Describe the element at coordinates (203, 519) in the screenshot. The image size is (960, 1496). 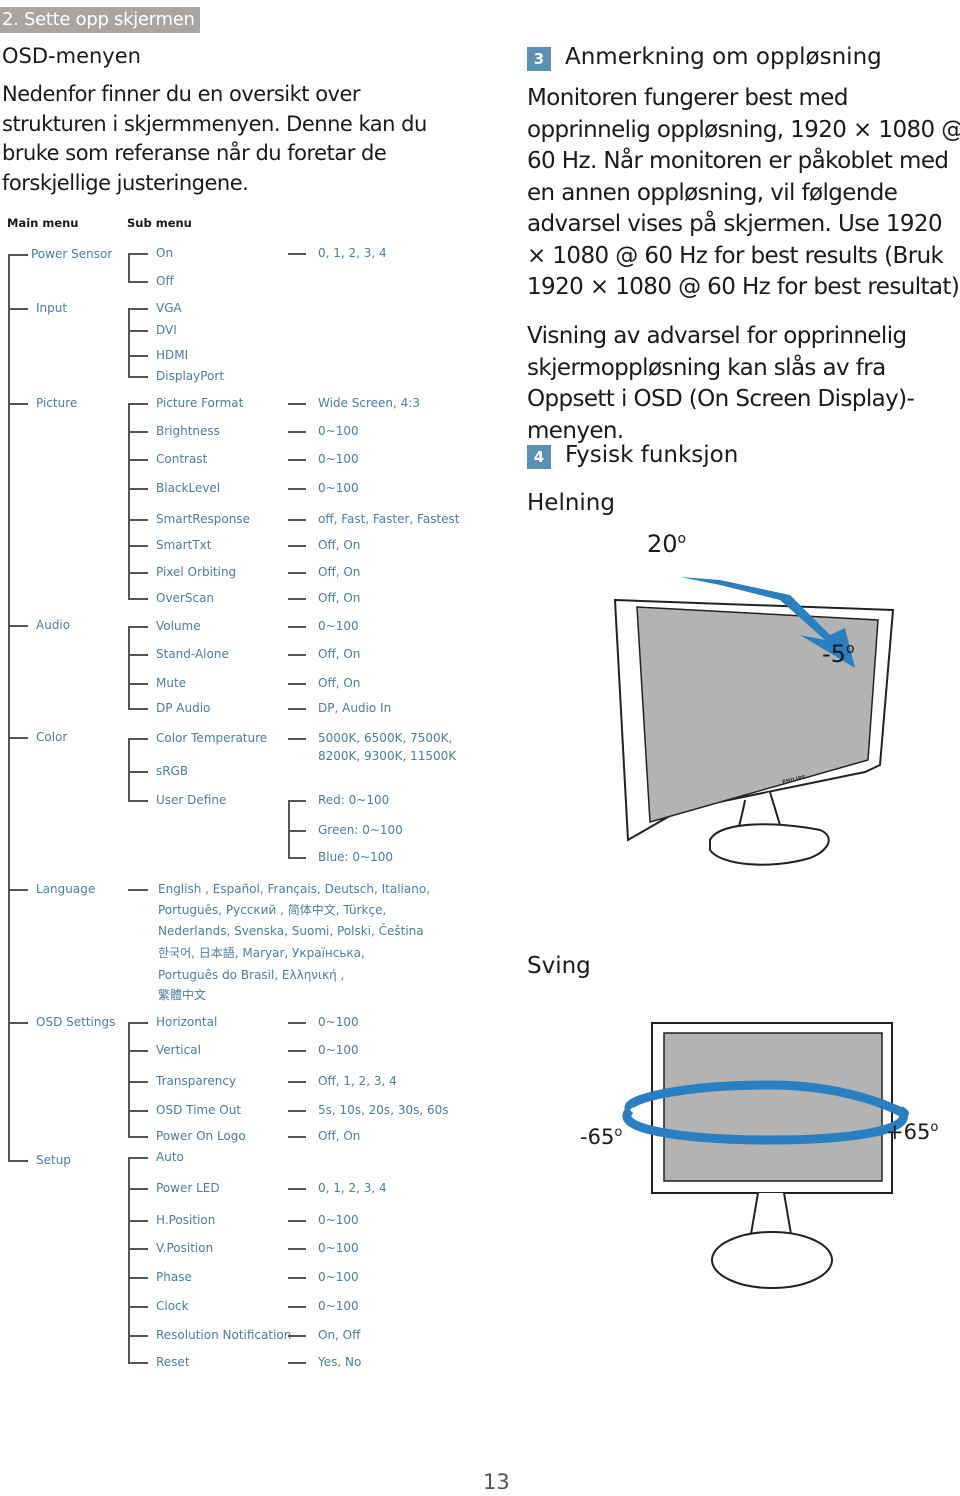
I see `sub-menu-item: SmartResponse` at that location.